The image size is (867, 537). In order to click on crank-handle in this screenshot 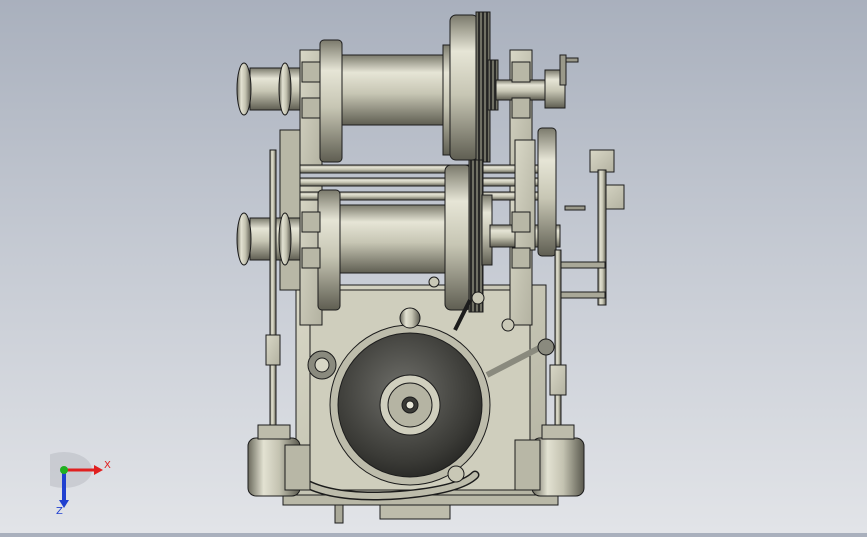, I will do `click(589, 227)`.